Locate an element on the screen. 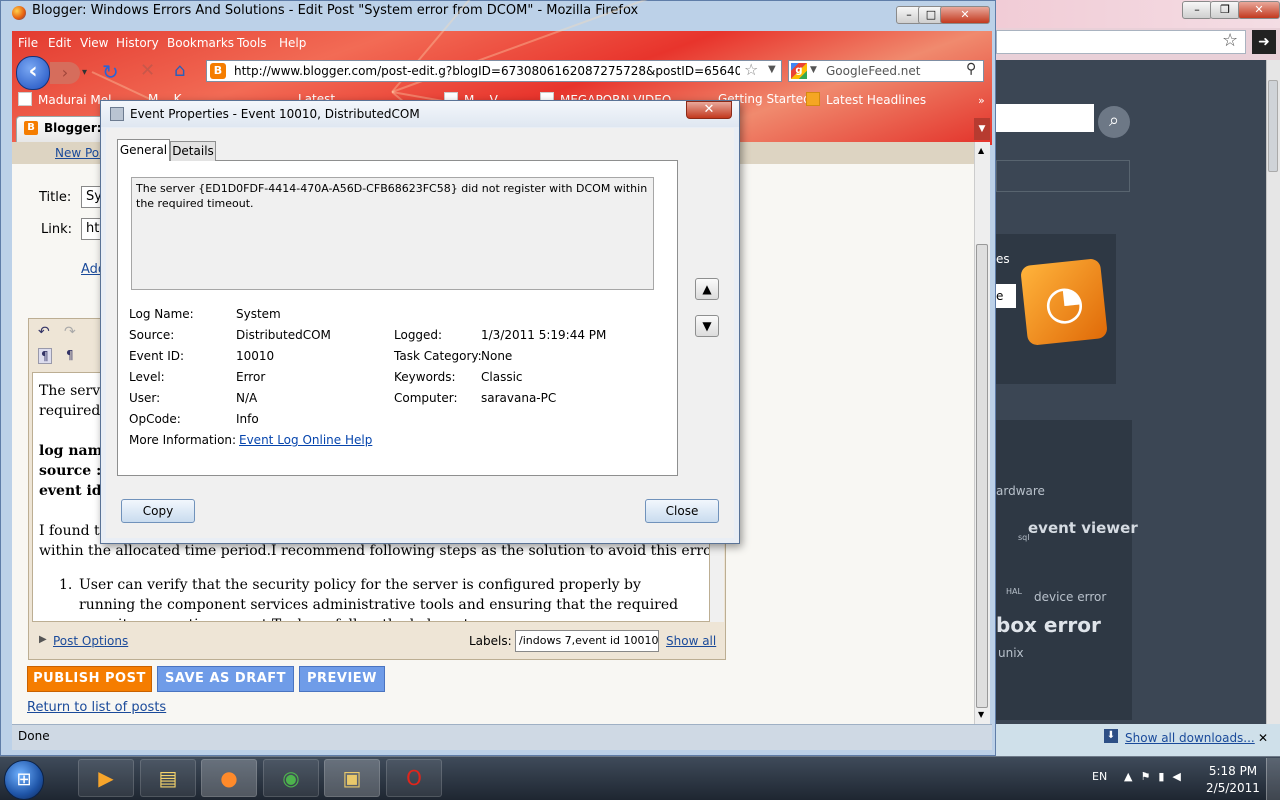  publish-post-button: PUBLISH POST is located at coordinates (89, 679).